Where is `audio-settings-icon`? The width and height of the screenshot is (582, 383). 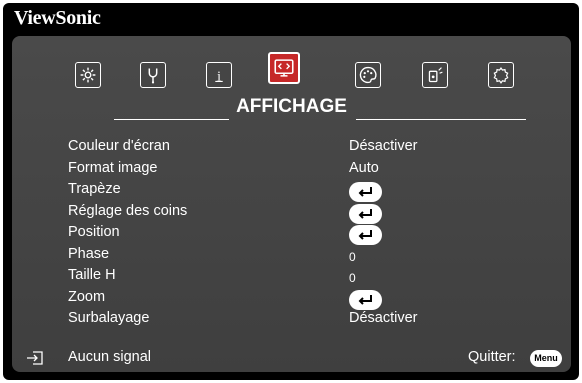
audio-settings-icon is located at coordinates (435, 75).